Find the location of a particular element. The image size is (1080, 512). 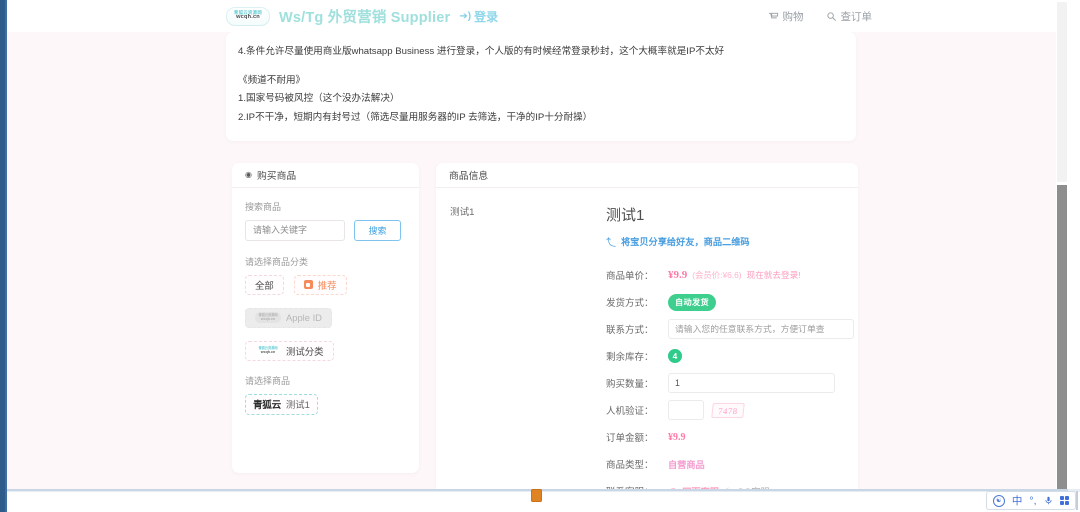

captcha-input is located at coordinates (686, 410).